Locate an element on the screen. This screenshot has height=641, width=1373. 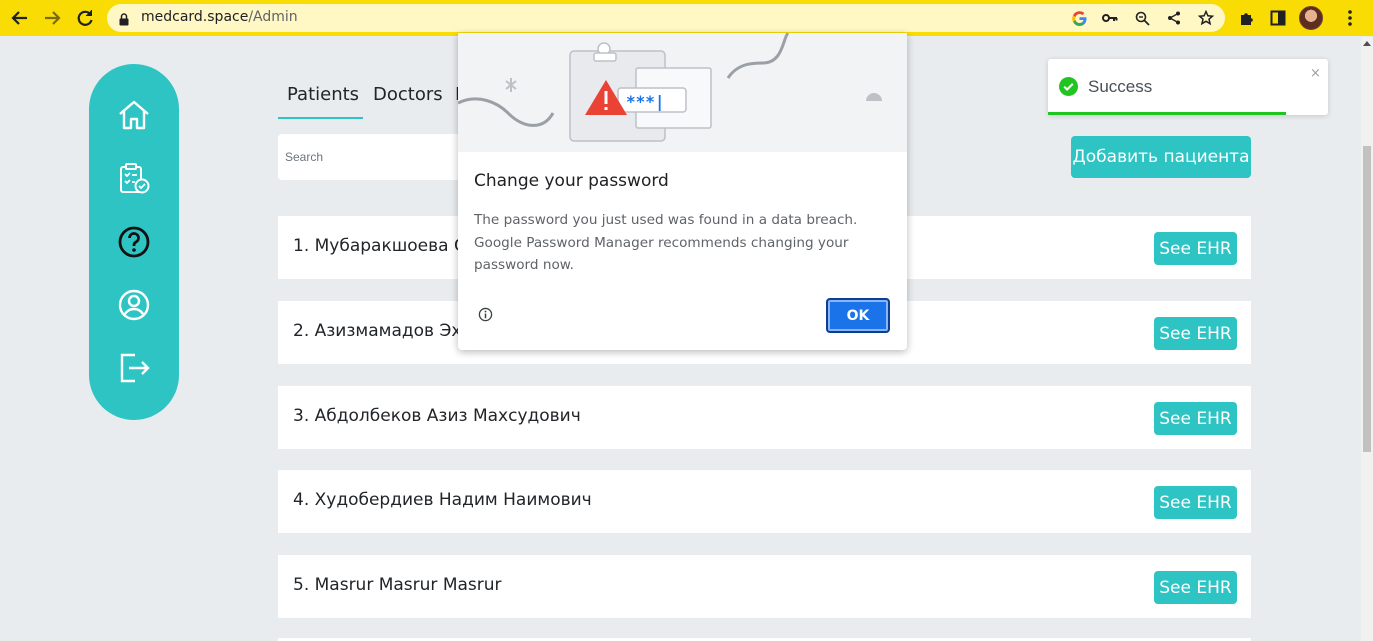
forward-arrow-icon is located at coordinates (52, 18).